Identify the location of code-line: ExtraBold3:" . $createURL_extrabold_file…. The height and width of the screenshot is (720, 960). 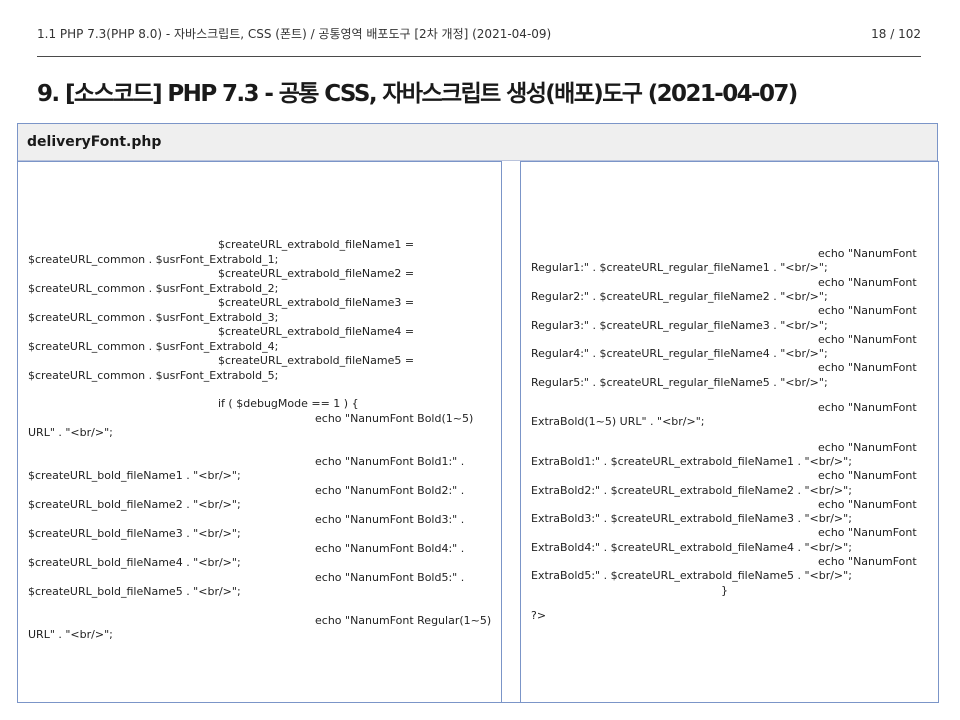
(691, 519).